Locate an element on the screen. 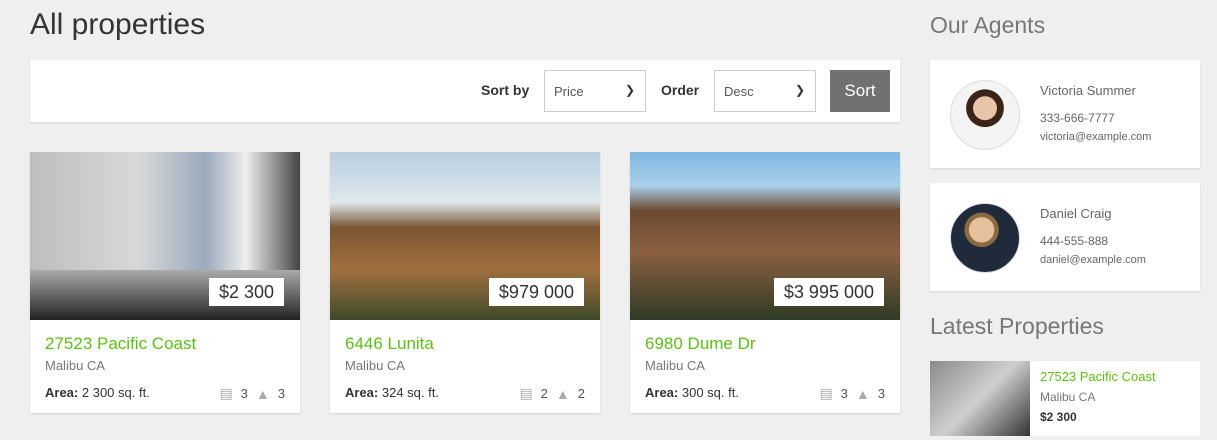 The height and width of the screenshot is (440, 1217). property-area: Area: 2 300 sq. ft. is located at coordinates (97, 392).